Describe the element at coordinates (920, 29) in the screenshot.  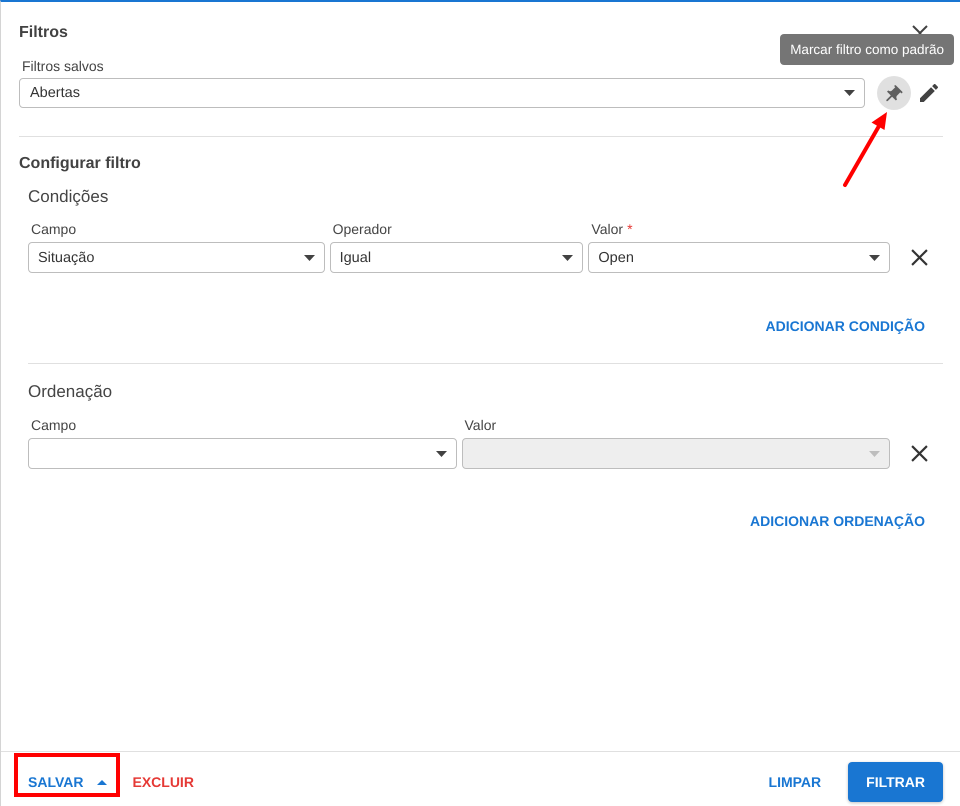
I see `close-icon` at that location.